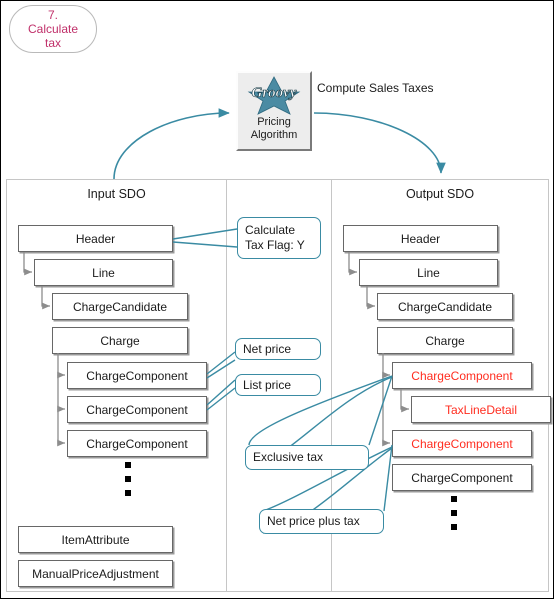  What do you see at coordinates (267, 348) in the screenshot?
I see `callout-net-price-label: Net price` at bounding box center [267, 348].